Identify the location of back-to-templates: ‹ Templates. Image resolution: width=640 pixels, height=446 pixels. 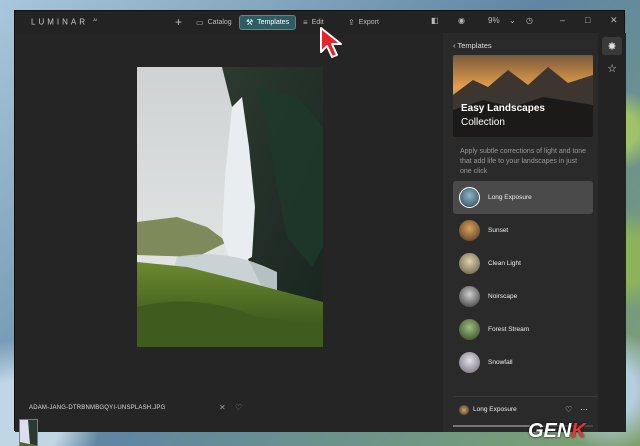
(472, 45).